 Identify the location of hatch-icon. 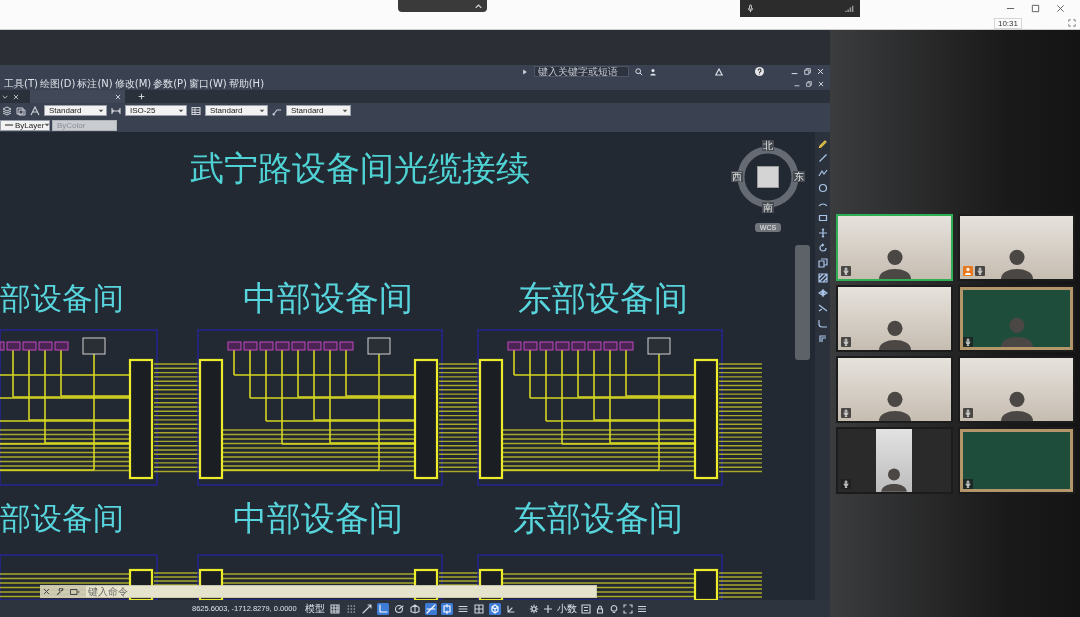
(822, 278).